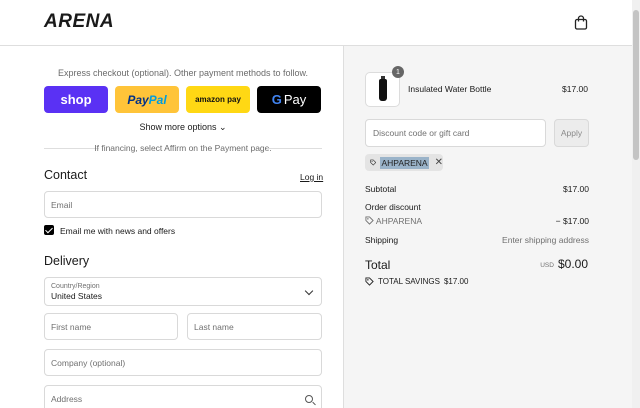 The image size is (640, 408). Describe the element at coordinates (62, 204) in the screenshot. I see `email-placeholder: Email` at that location.